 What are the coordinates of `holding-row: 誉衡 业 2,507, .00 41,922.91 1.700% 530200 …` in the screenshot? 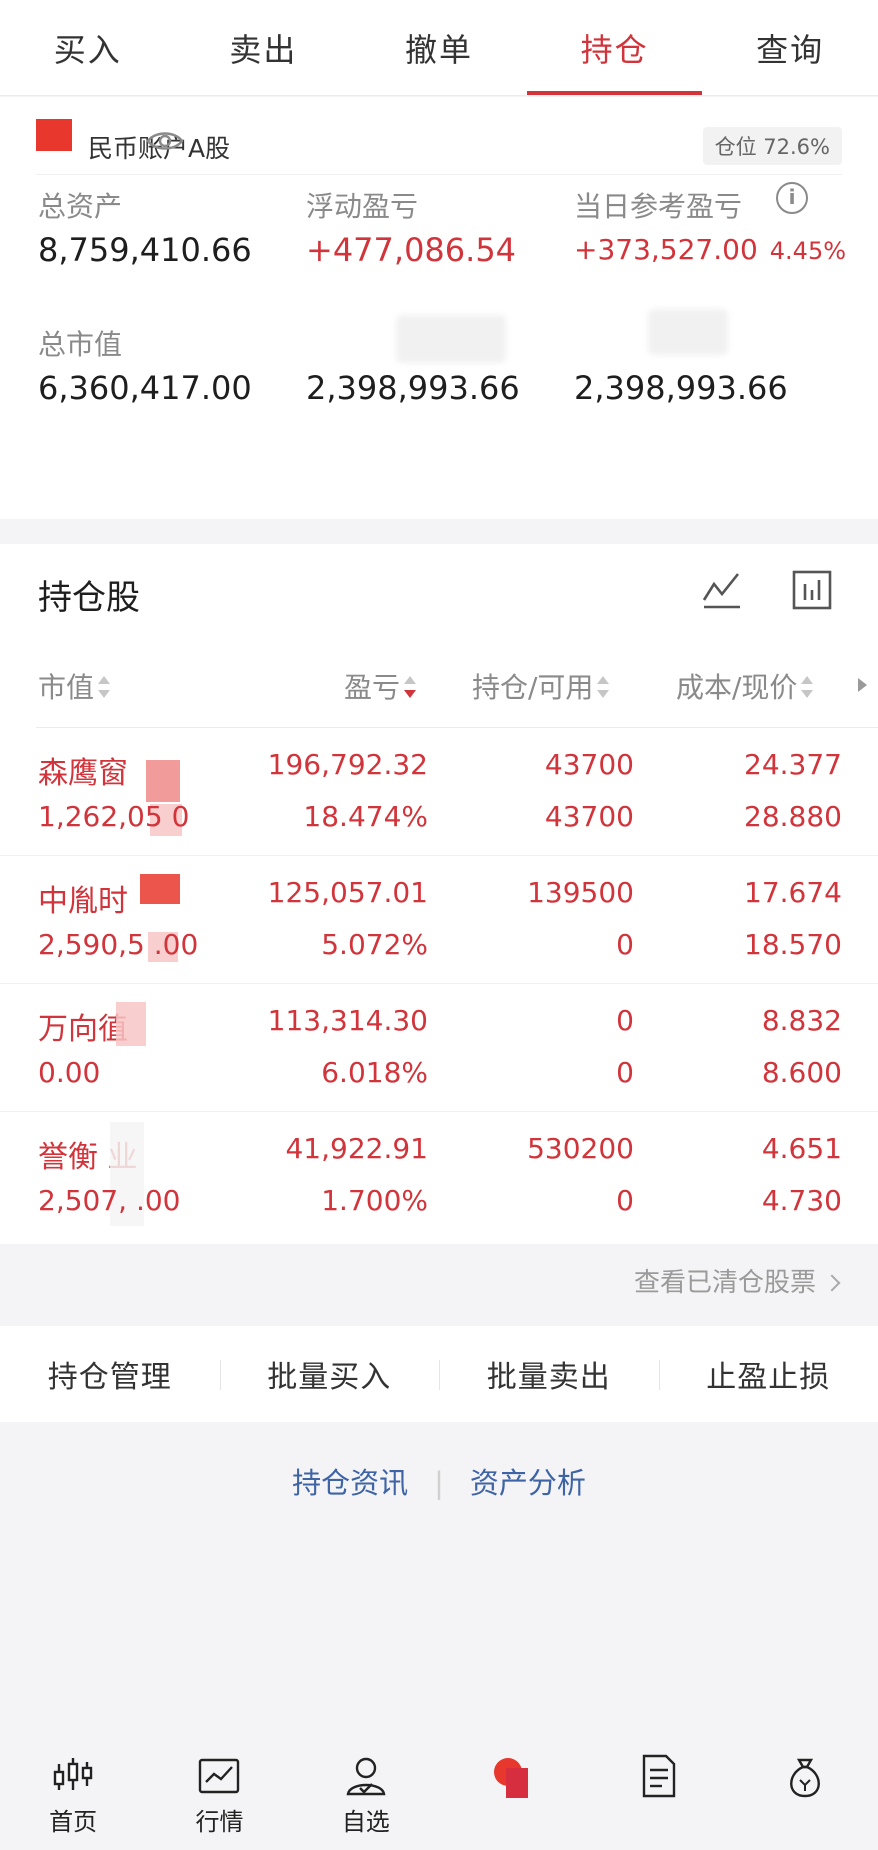 It's located at (439, 1176).